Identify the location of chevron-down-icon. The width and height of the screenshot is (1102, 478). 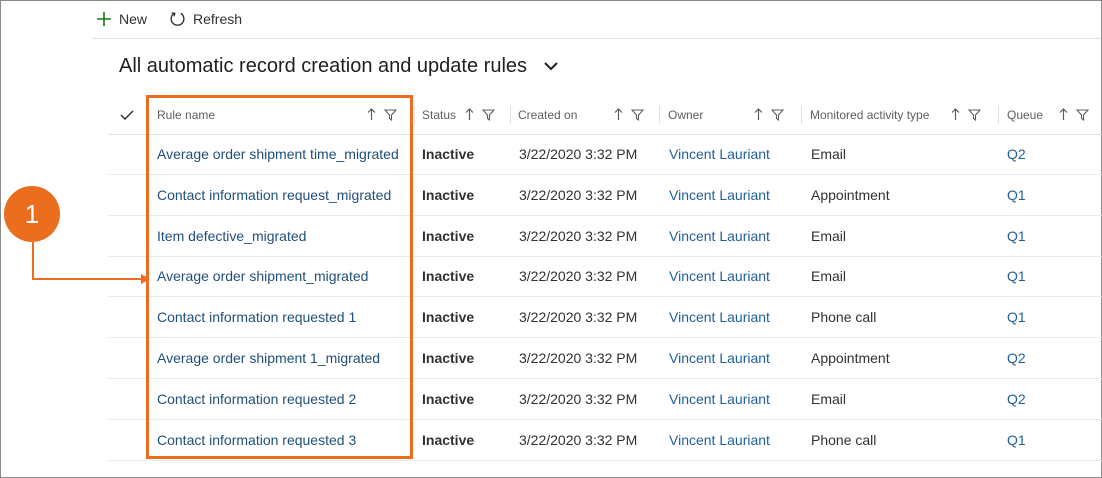
(551, 66).